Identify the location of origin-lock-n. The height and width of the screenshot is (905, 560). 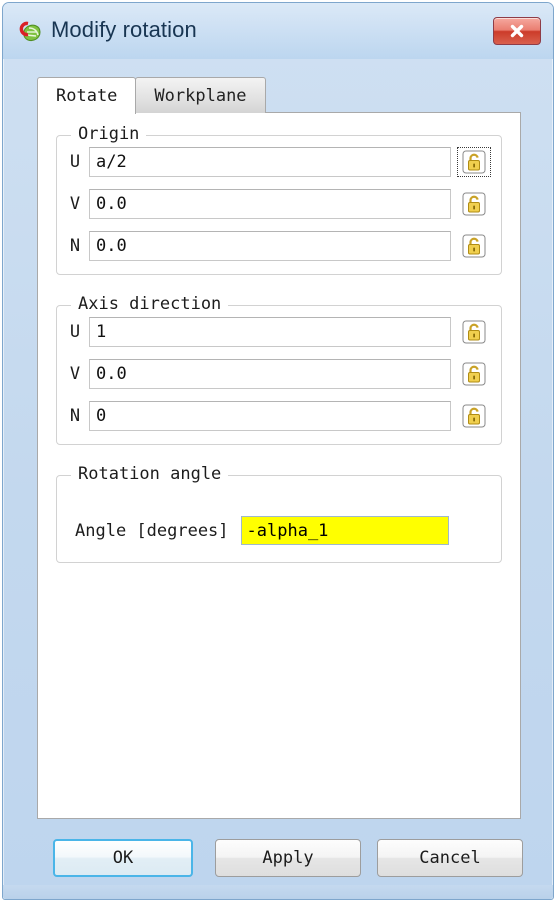
(474, 246).